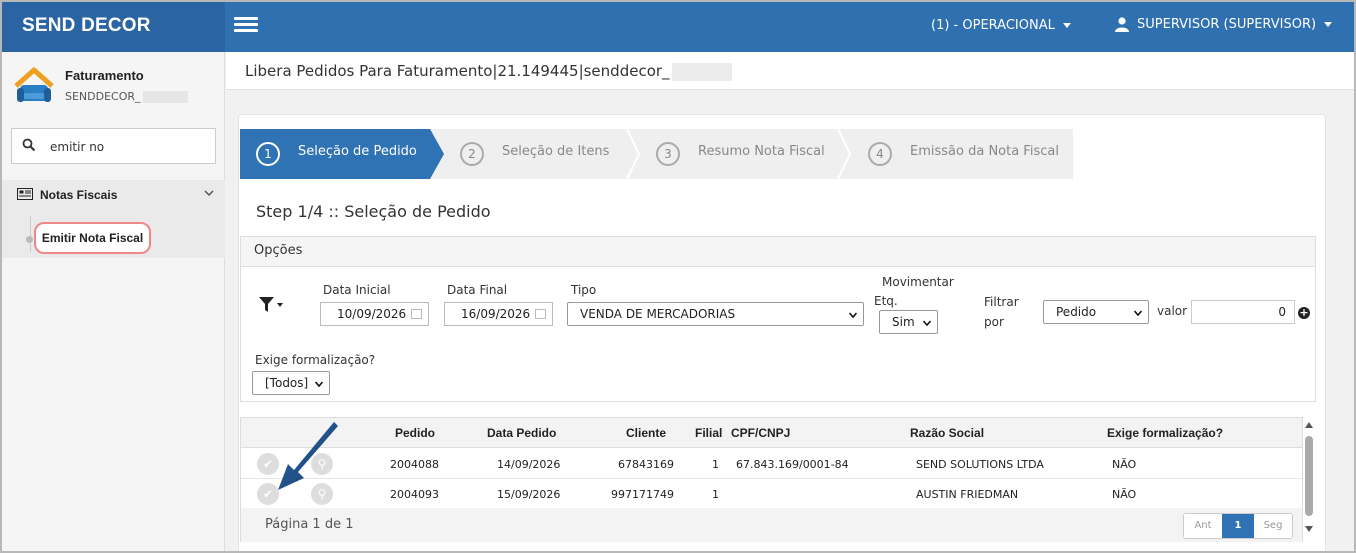 This screenshot has height=553, width=1356. Describe the element at coordinates (771, 525) in the screenshot. I see `table-footer: Página 1 de 1 Ant 1 Seg` at that location.